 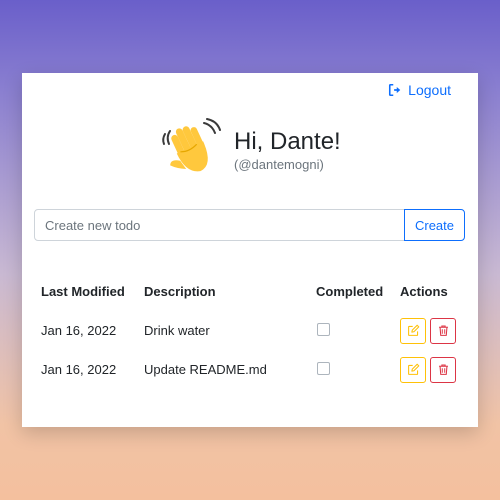 What do you see at coordinates (350, 291) in the screenshot?
I see `column-header-completed: Completed` at bounding box center [350, 291].